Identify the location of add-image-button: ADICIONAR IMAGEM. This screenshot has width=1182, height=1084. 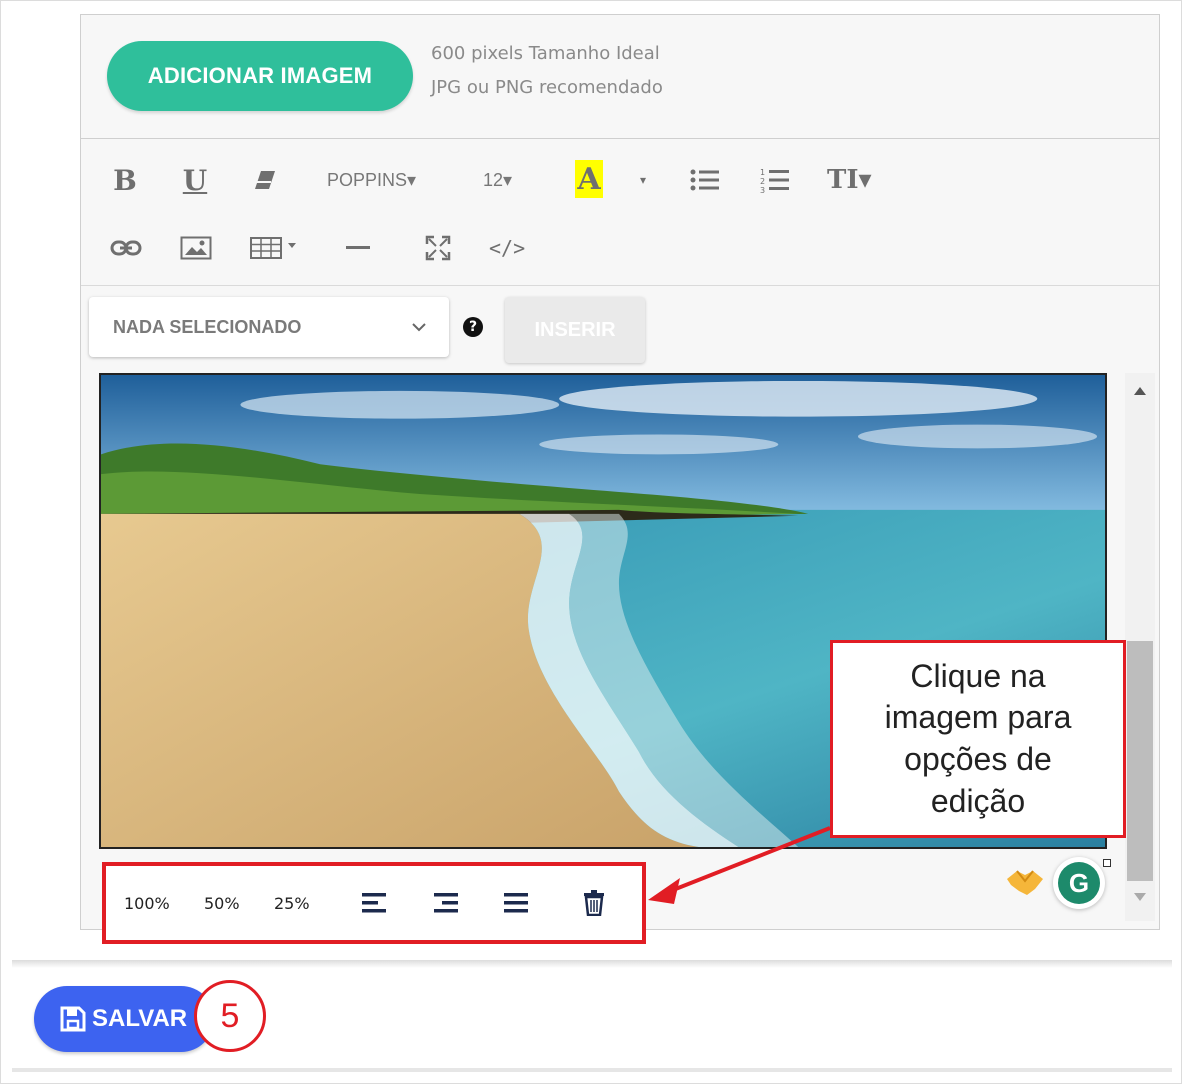
(260, 76).